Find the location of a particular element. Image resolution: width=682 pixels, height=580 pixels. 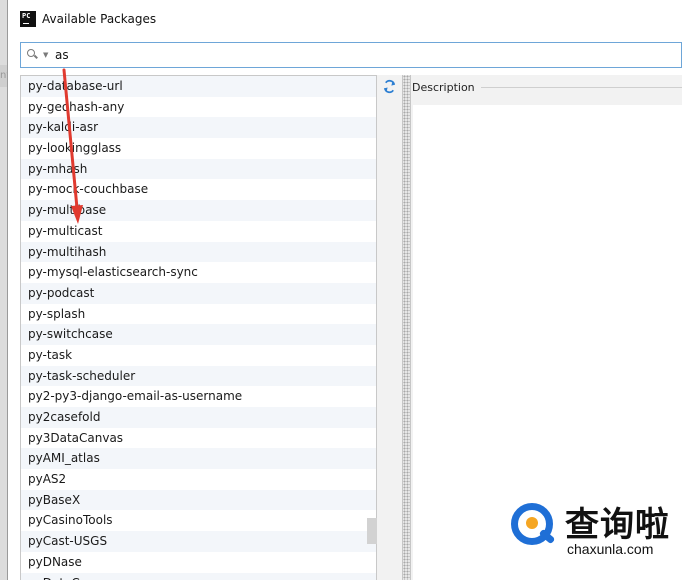

app-icon-label: PC is located at coordinates (26, 16).